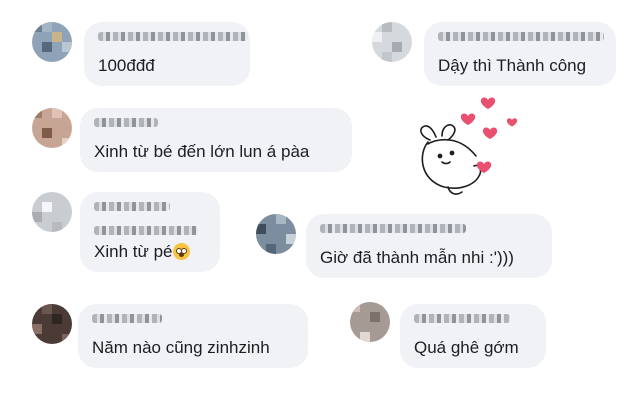 Image resolution: width=640 pixels, height=402 pixels. Describe the element at coordinates (133, 251) in the screenshot. I see `comment-text-content: Xinh từ pé` at that location.